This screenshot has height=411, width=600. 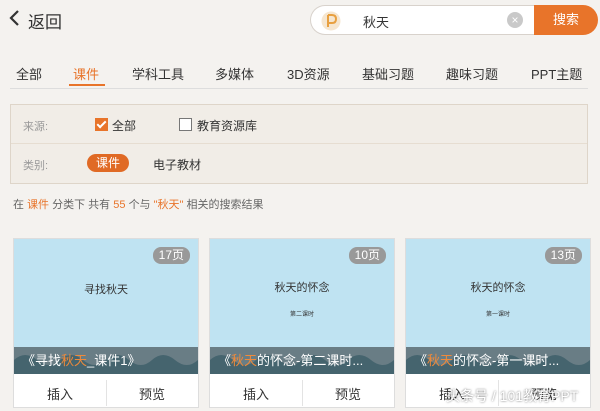 I want to click on search-box: 秋天 ×, so click(x=422, y=20).